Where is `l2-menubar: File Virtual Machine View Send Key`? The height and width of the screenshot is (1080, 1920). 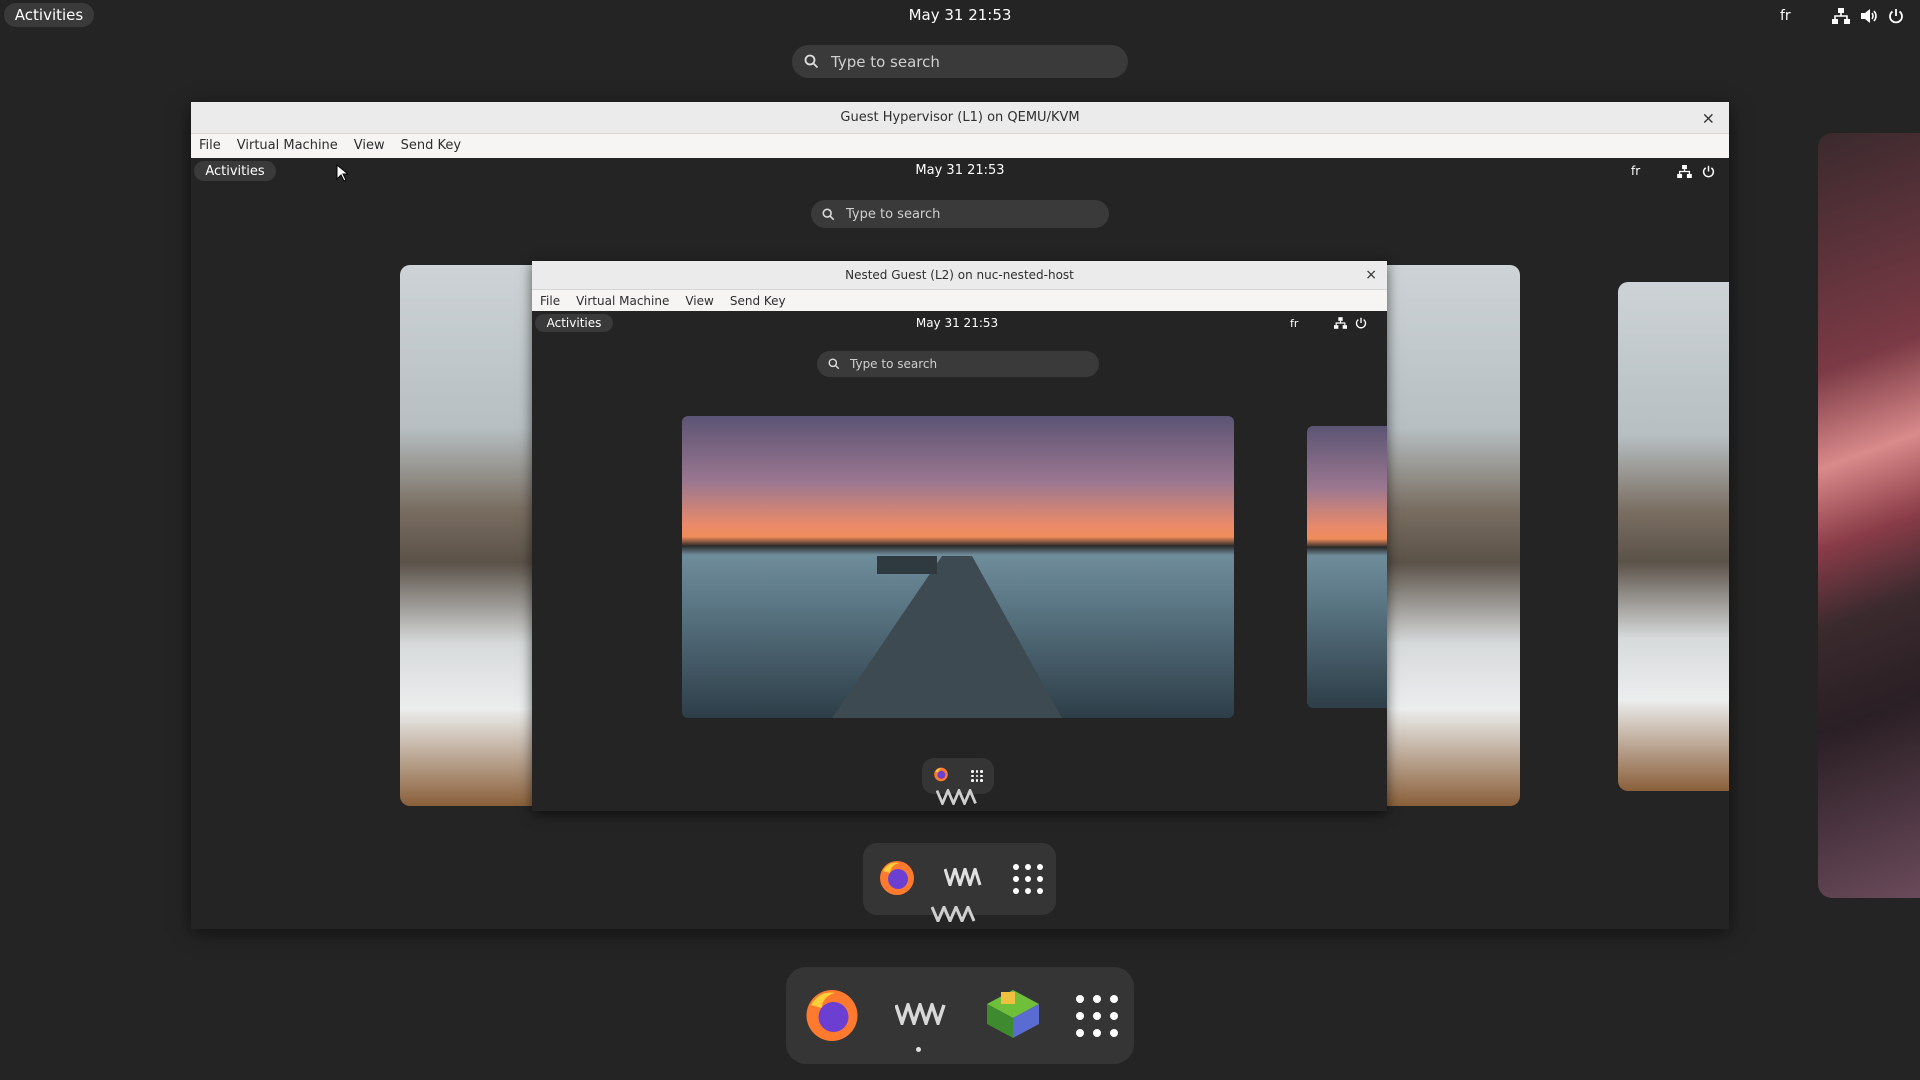
l2-menubar: File Virtual Machine View Send Key is located at coordinates (959, 301).